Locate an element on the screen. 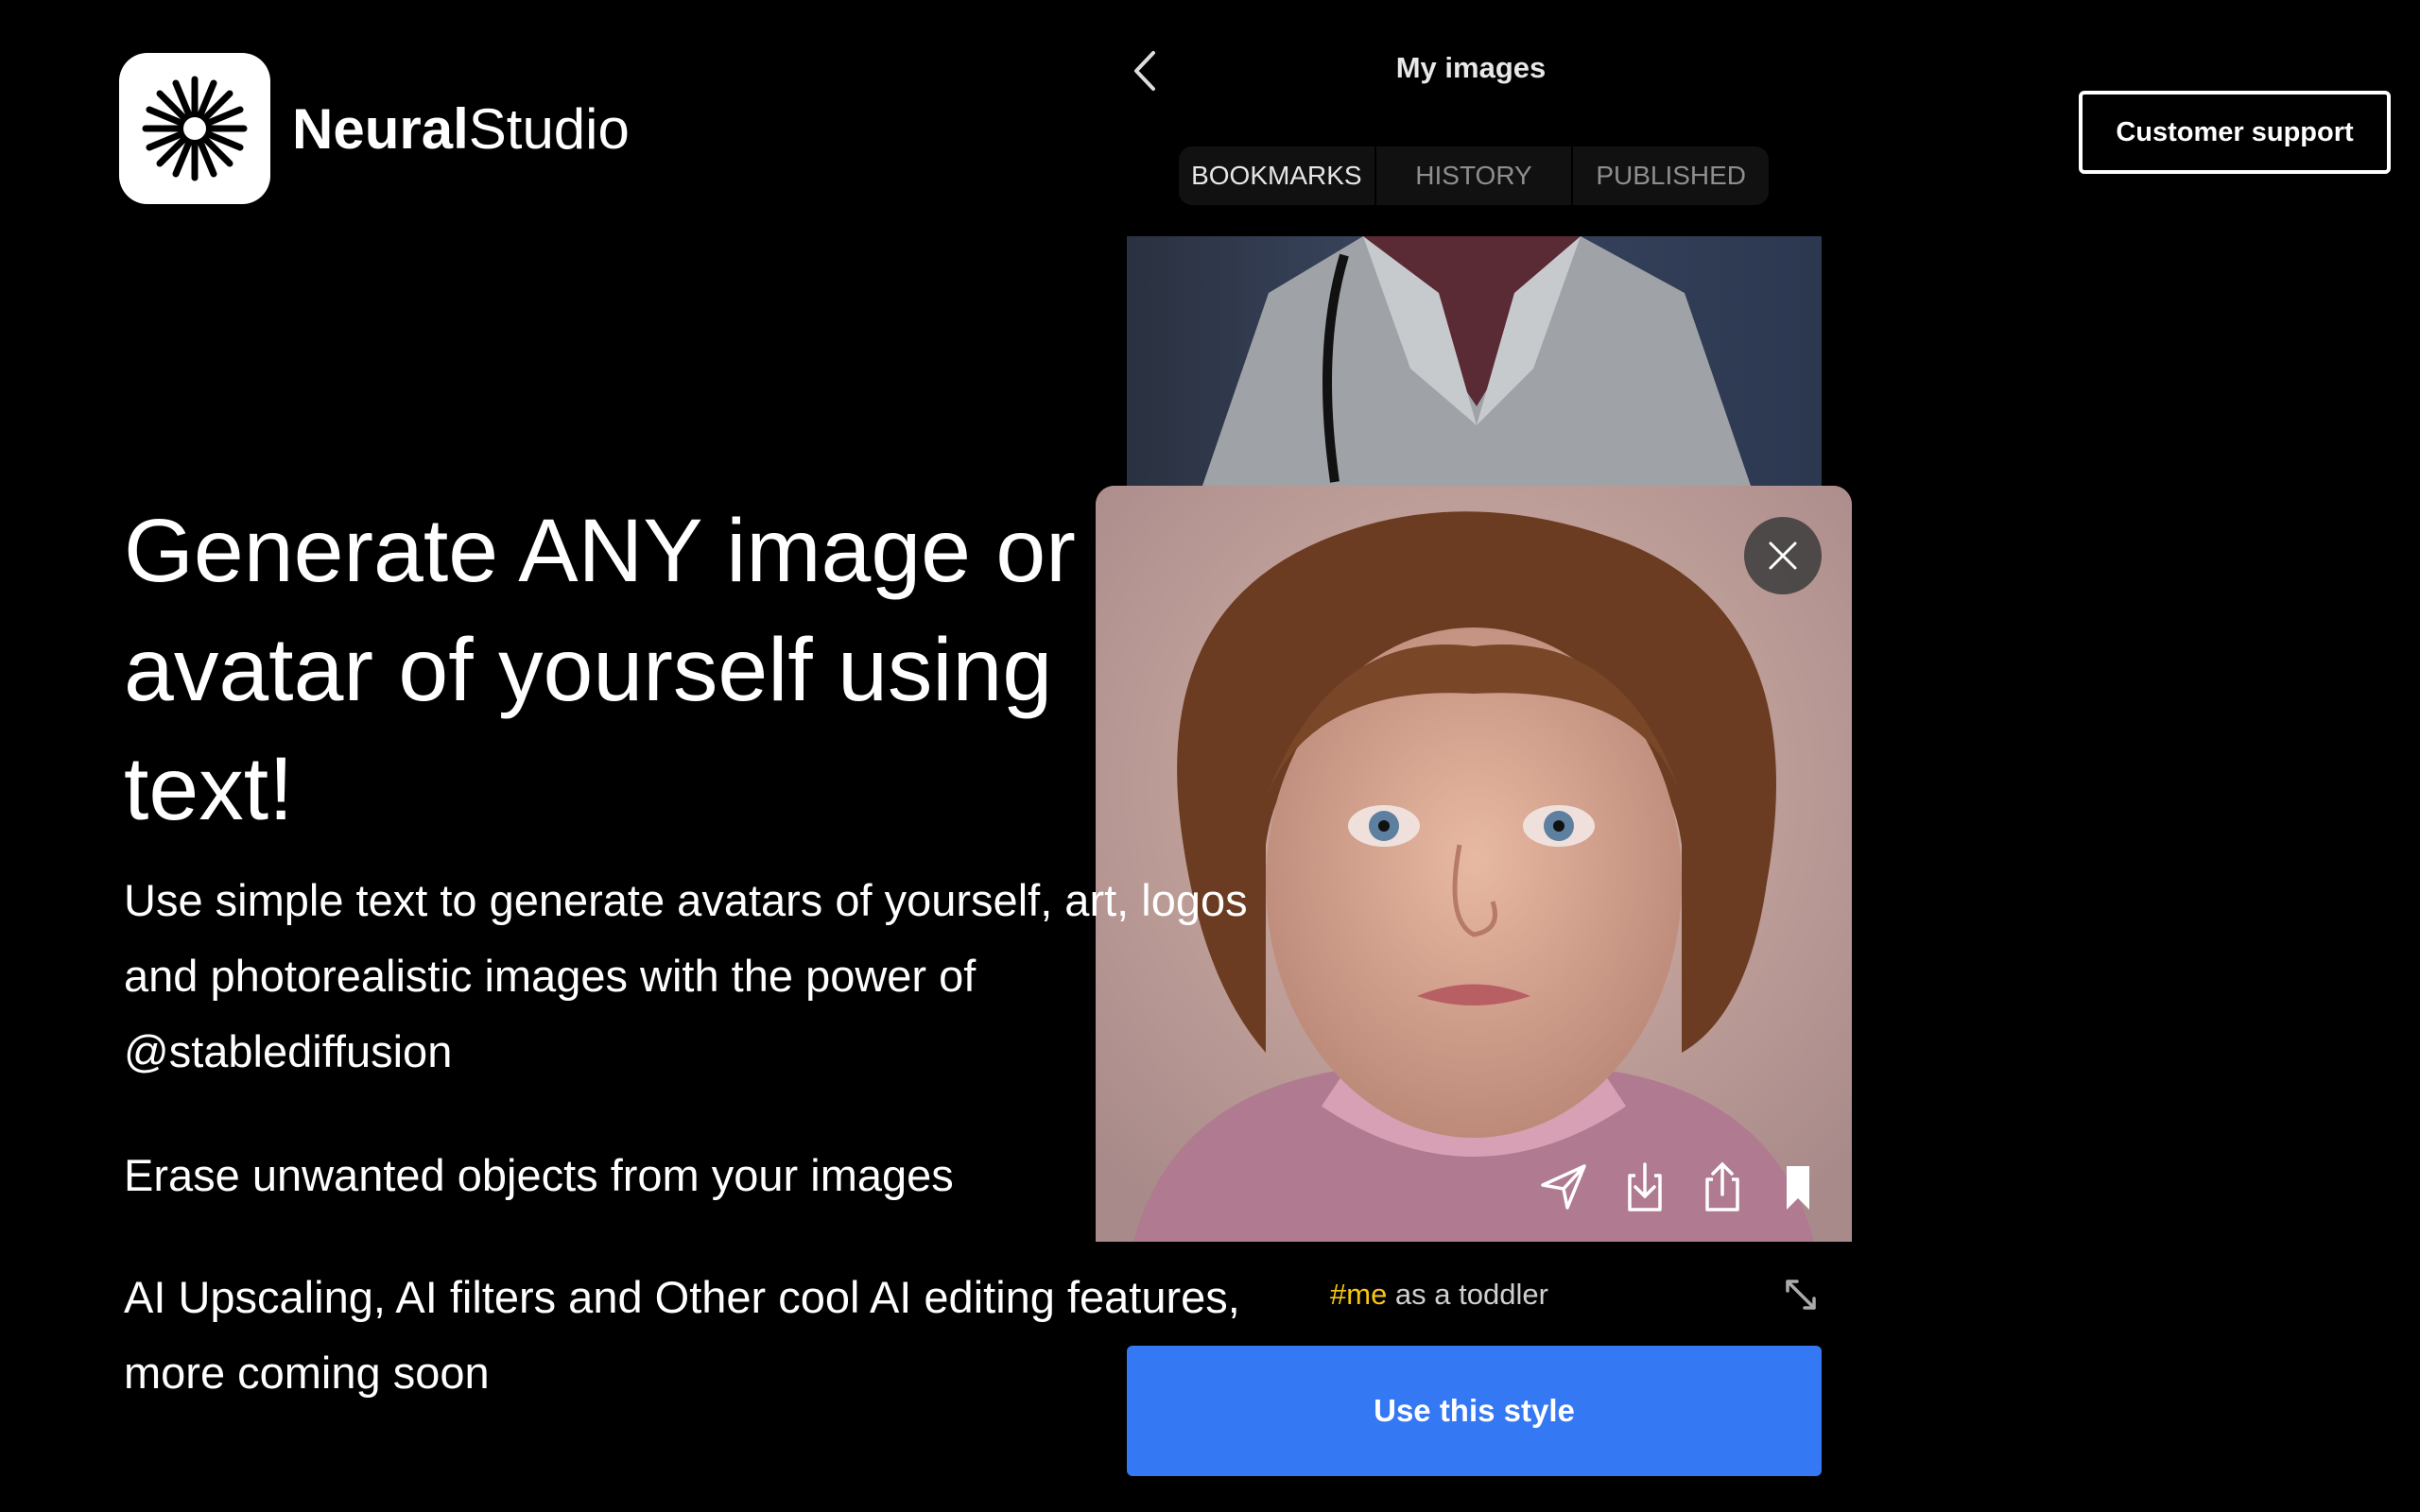  caption-text: as a toddler is located at coordinates (1467, 1294).